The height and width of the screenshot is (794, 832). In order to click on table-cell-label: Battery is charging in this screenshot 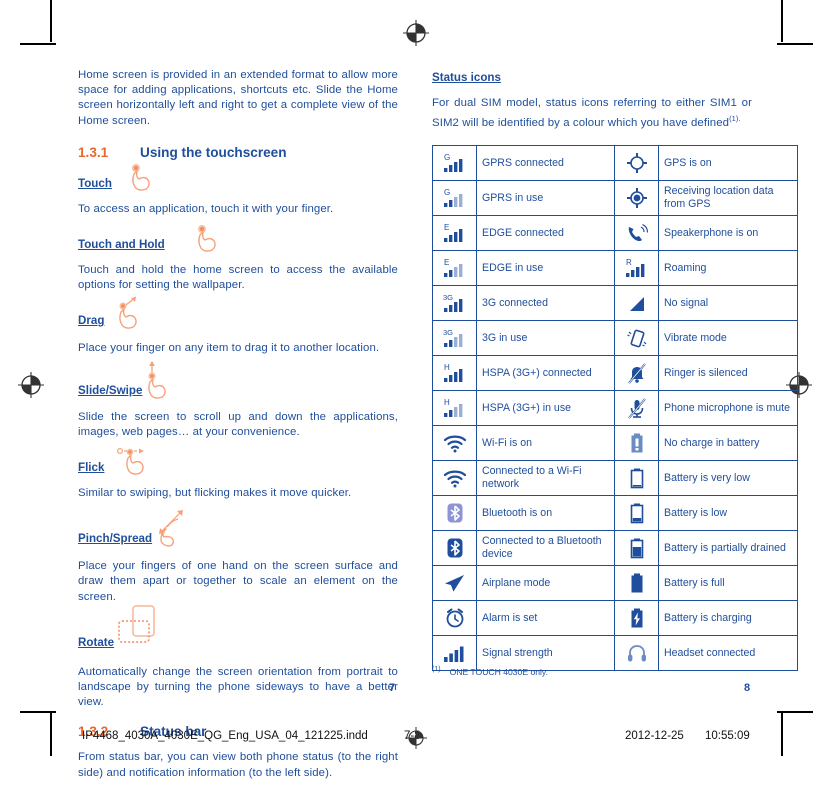, I will do `click(728, 618)`.